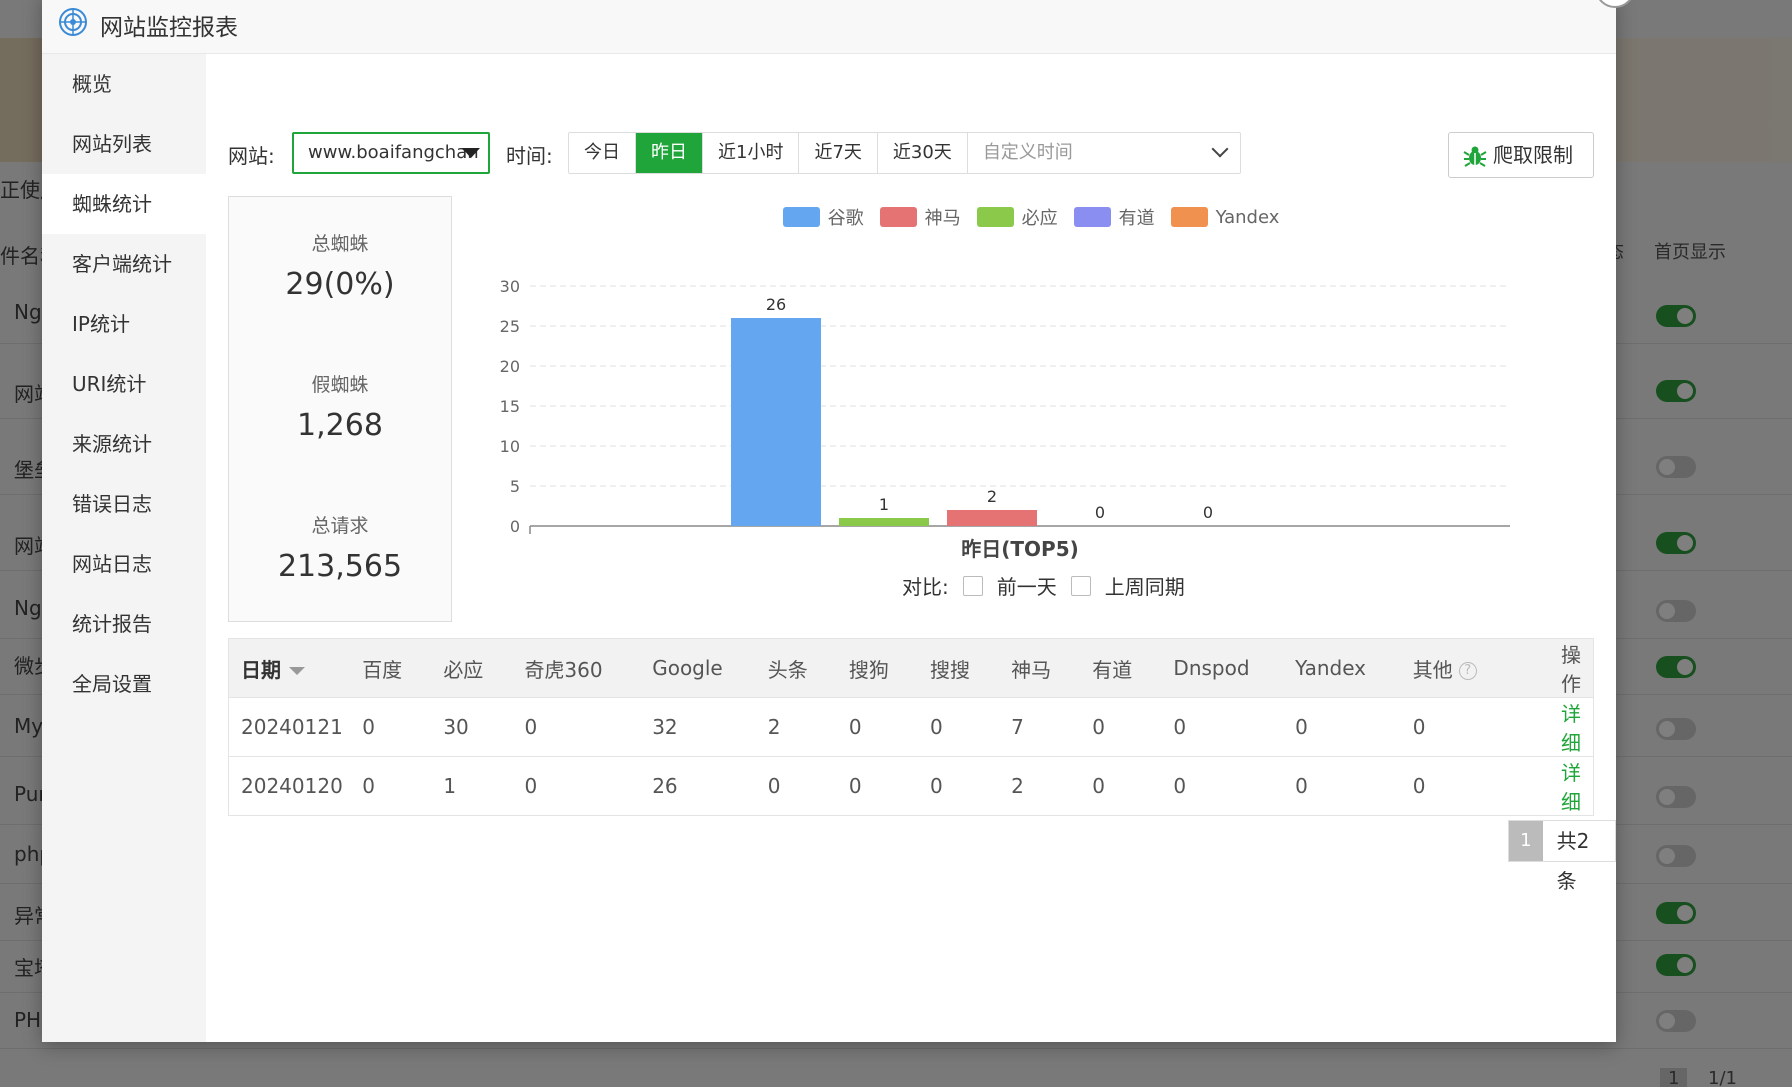  Describe the element at coordinates (340, 566) in the screenshot. I see `total-requests-value: 213,565` at that location.